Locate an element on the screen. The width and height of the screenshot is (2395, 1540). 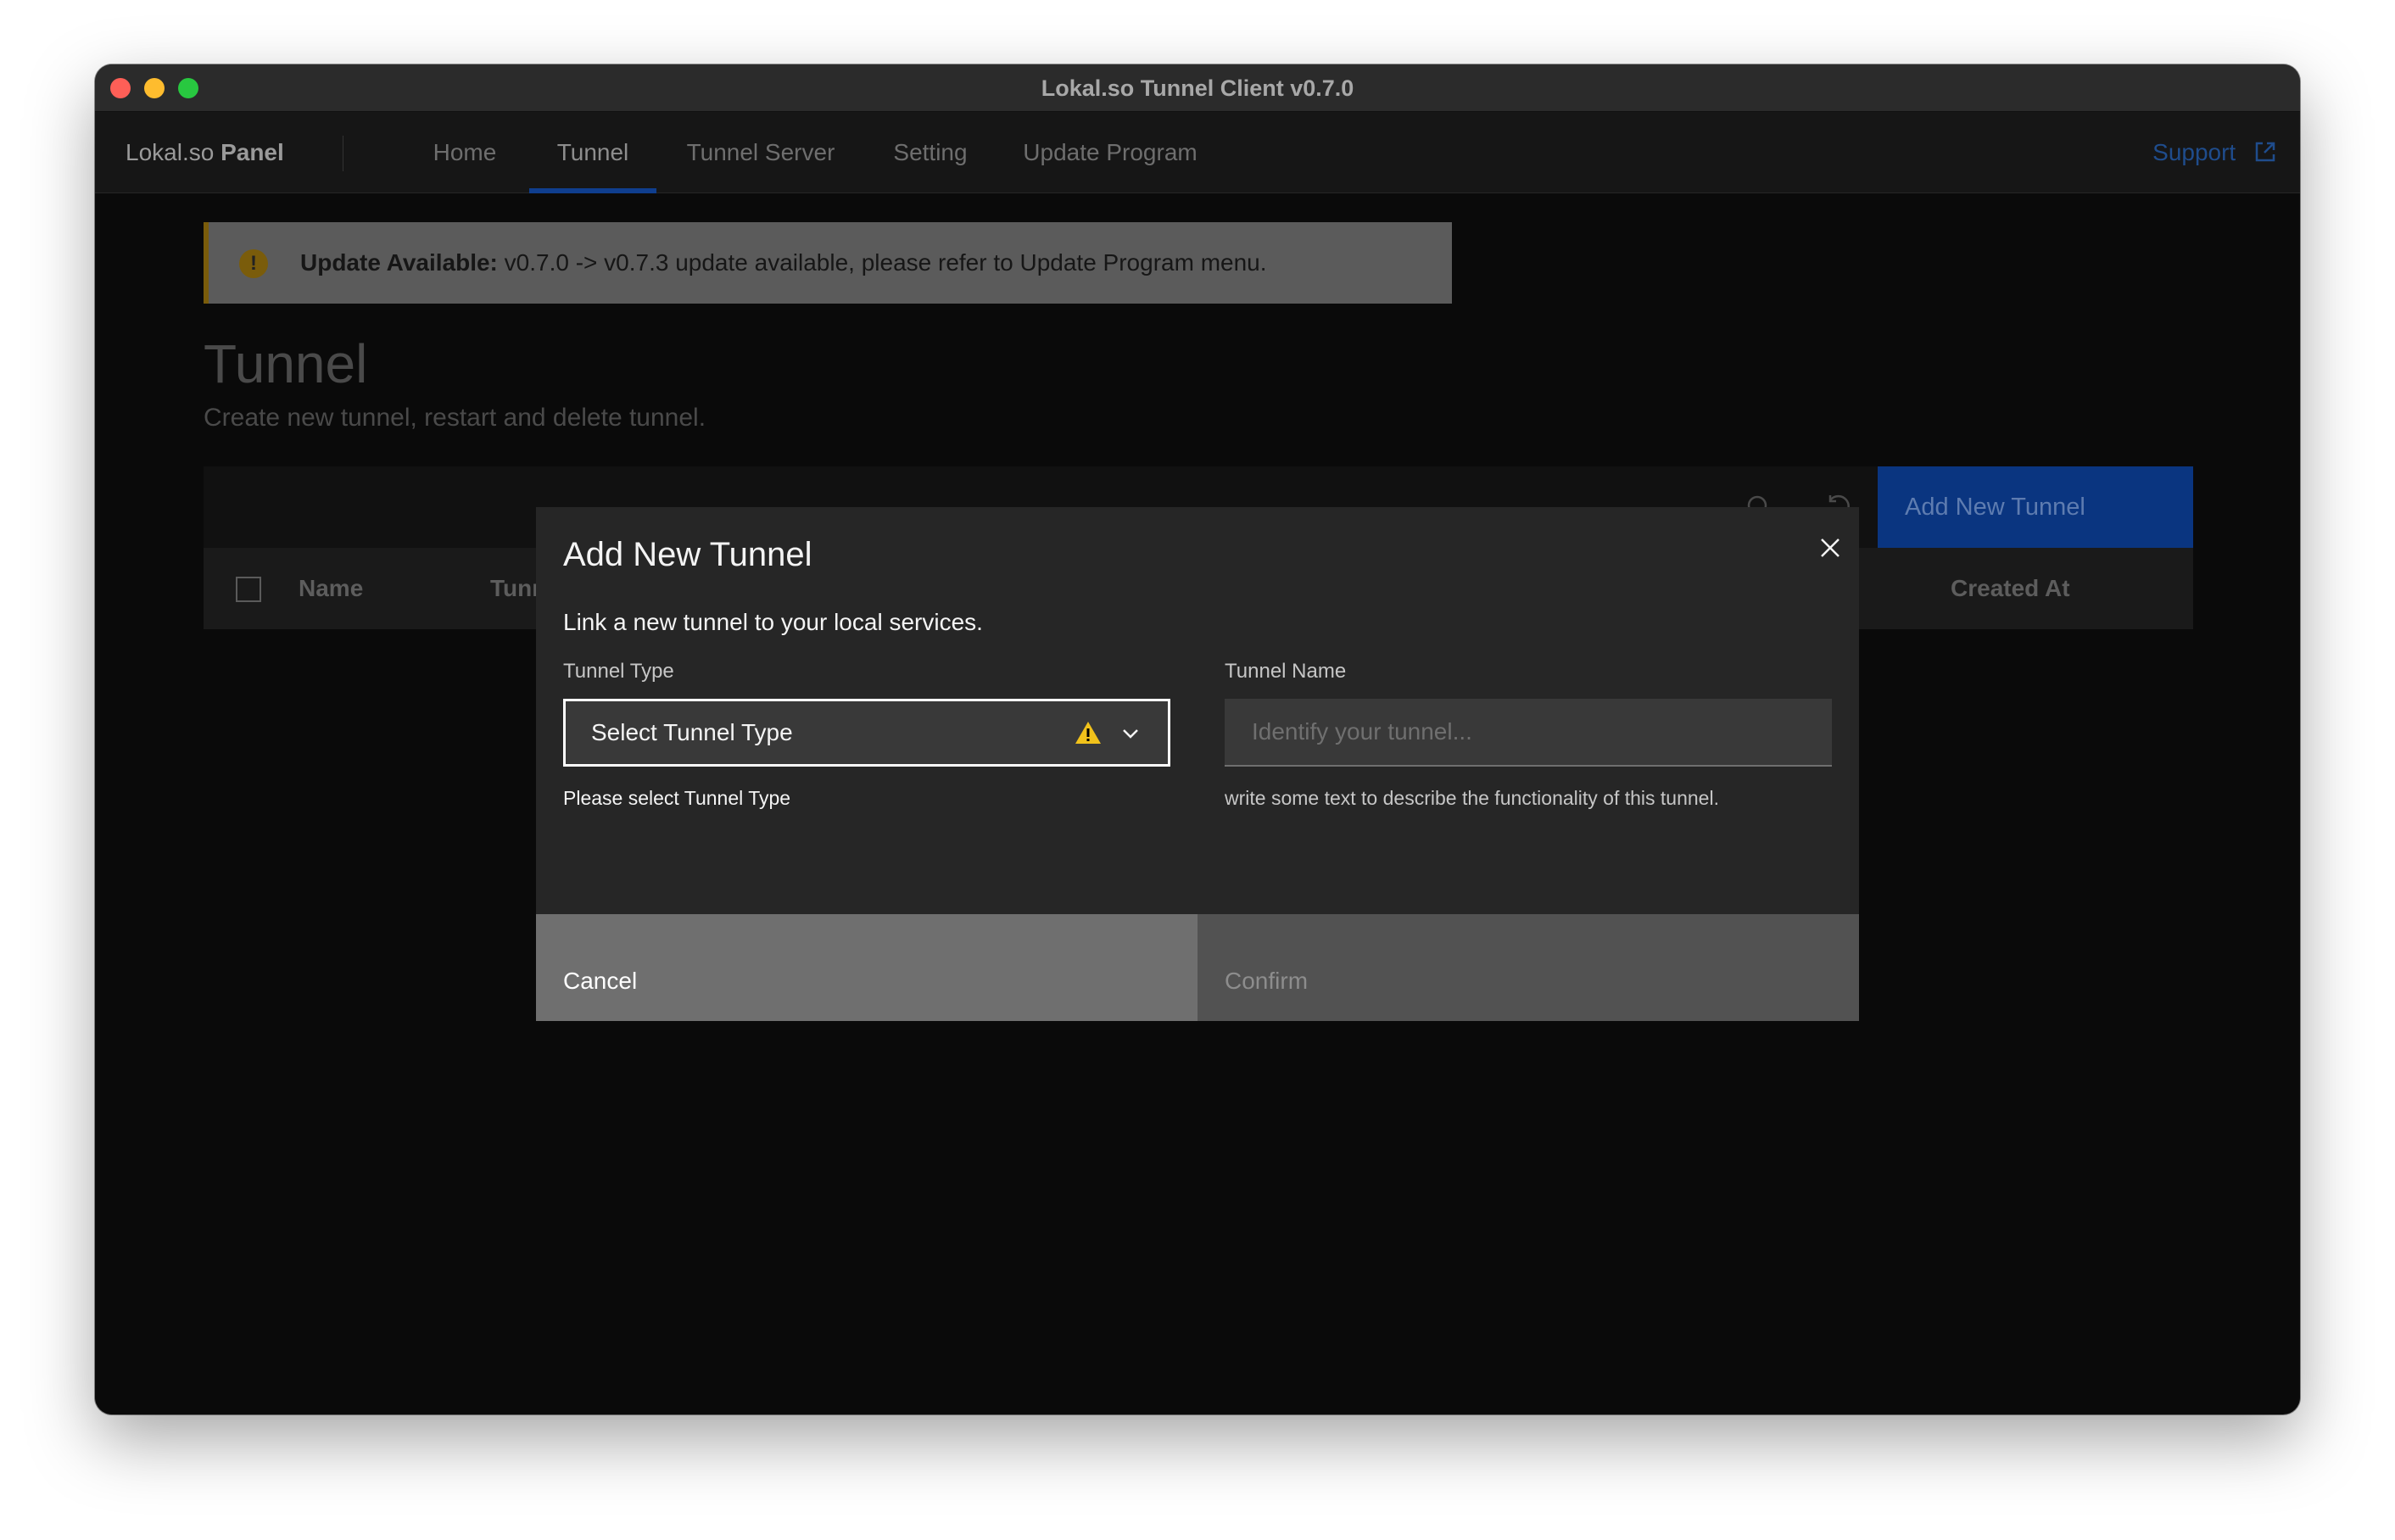
nav-tunnel-label: Tunnel is located at coordinates (592, 152).